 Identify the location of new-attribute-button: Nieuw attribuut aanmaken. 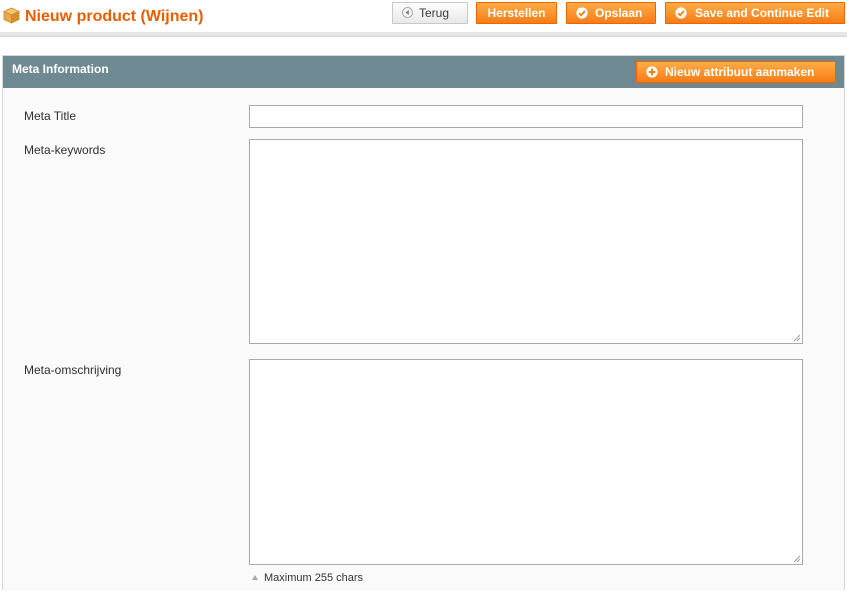
(736, 72).